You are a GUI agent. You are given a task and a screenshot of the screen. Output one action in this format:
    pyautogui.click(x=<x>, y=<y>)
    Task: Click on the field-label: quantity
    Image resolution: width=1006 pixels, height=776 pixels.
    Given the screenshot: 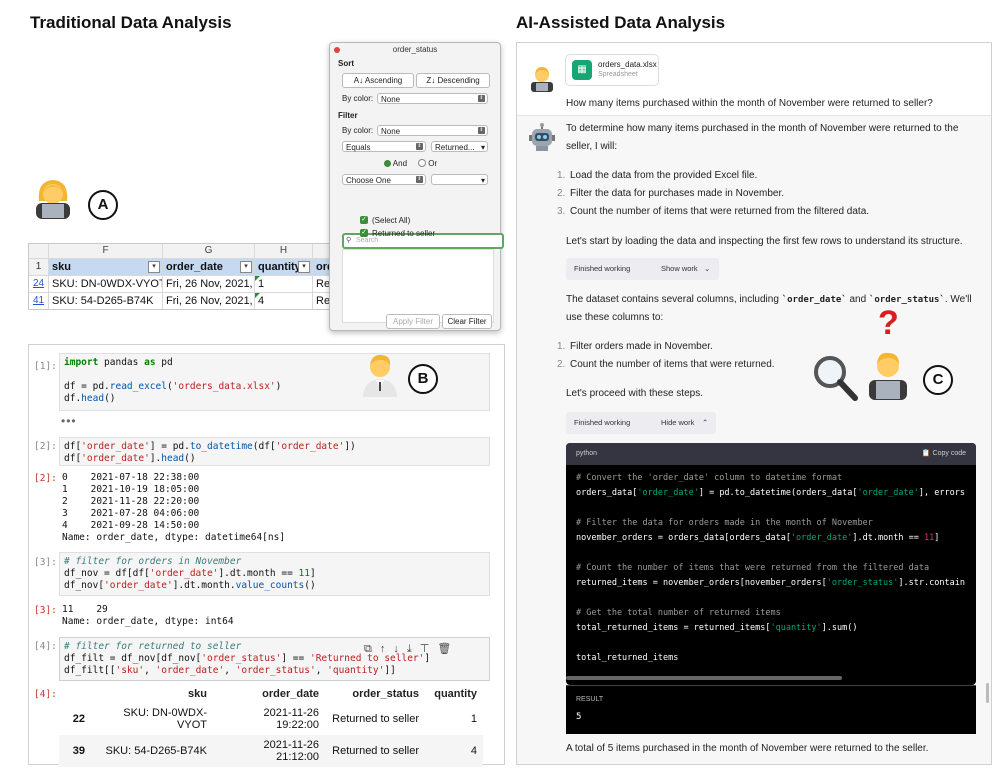 What is the action you would take?
    pyautogui.click(x=279, y=267)
    